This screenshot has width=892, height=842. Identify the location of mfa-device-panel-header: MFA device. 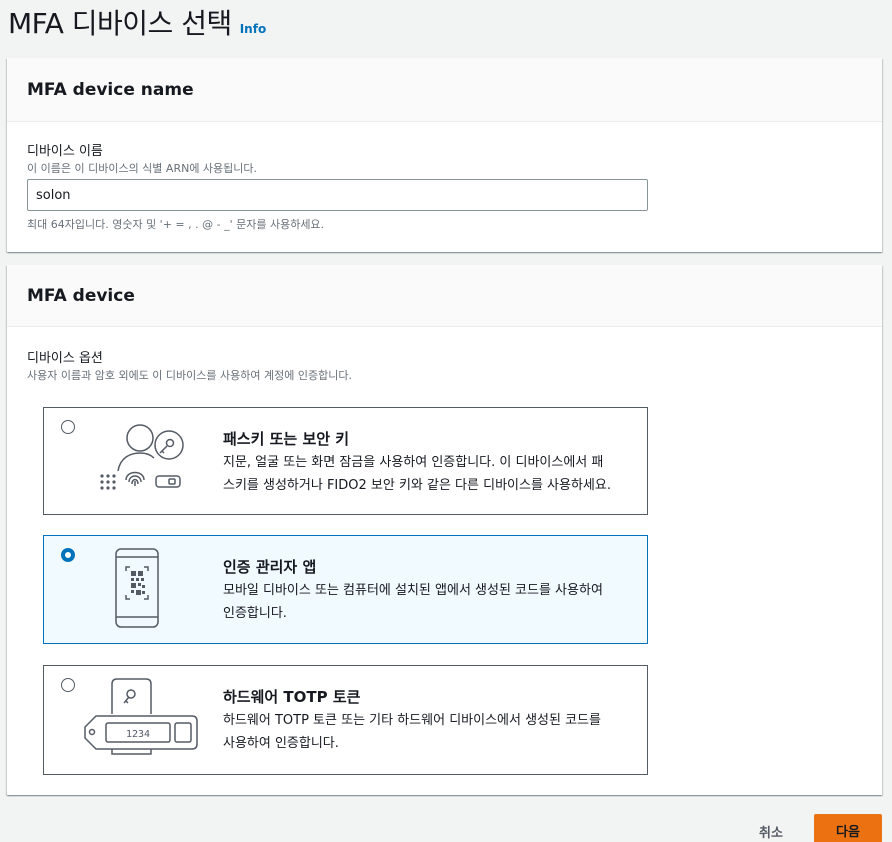
(444, 296).